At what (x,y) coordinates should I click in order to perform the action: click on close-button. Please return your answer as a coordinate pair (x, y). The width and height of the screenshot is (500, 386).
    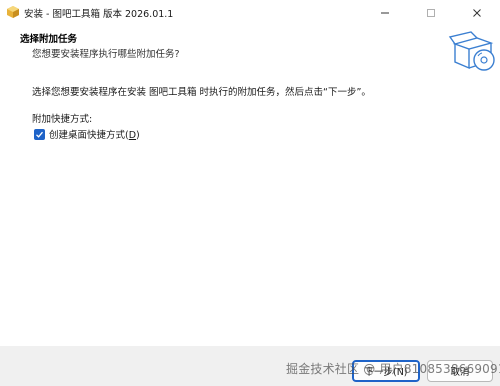
    Looking at the image, I should click on (477, 13).